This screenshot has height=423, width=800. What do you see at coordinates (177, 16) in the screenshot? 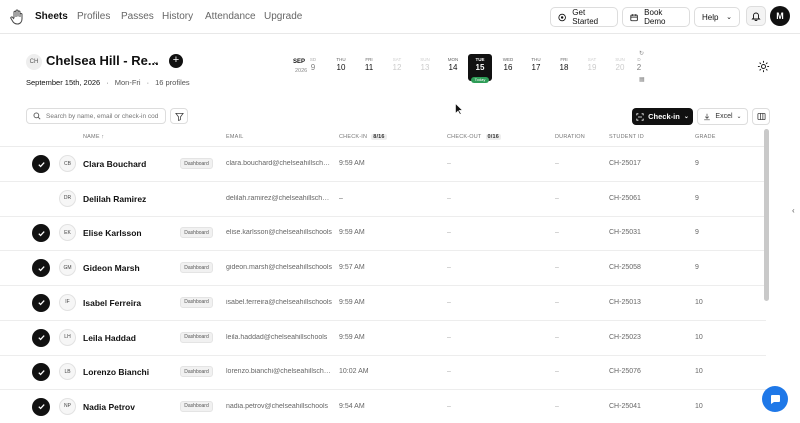
I see `nav-history: History` at bounding box center [177, 16].